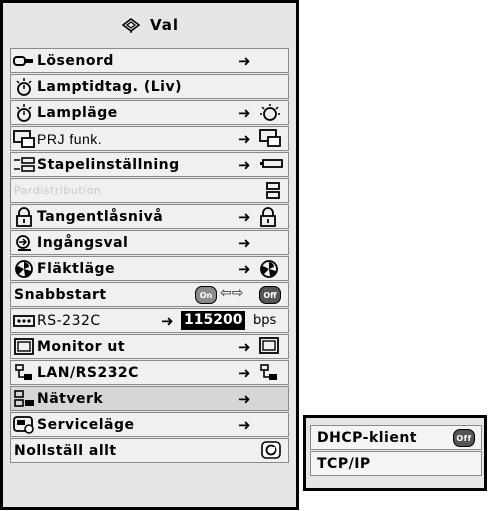  I want to click on menu-item-reset-all: Nollställ allt, so click(149, 450).